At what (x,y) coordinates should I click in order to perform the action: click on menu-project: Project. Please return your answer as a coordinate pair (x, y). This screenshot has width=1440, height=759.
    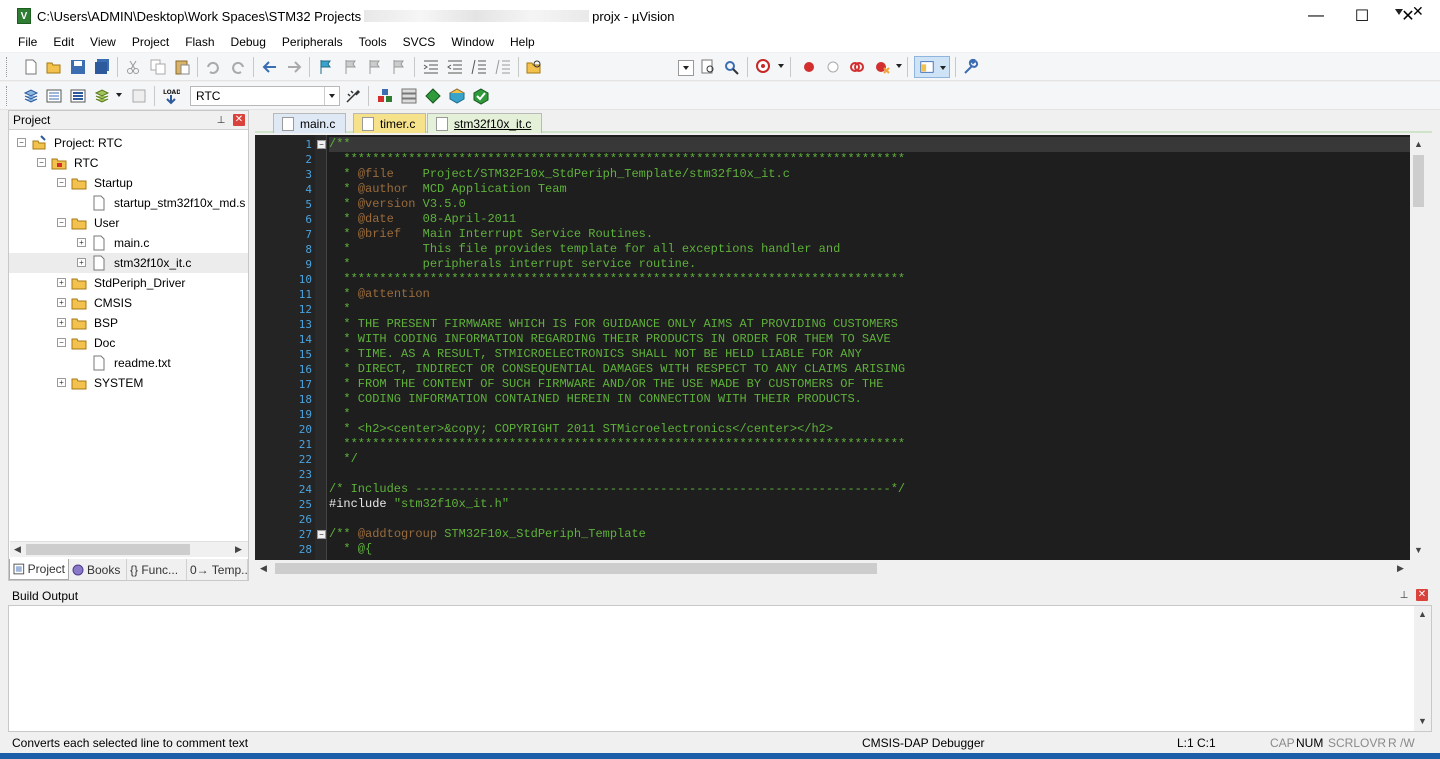
    Looking at the image, I should click on (150, 42).